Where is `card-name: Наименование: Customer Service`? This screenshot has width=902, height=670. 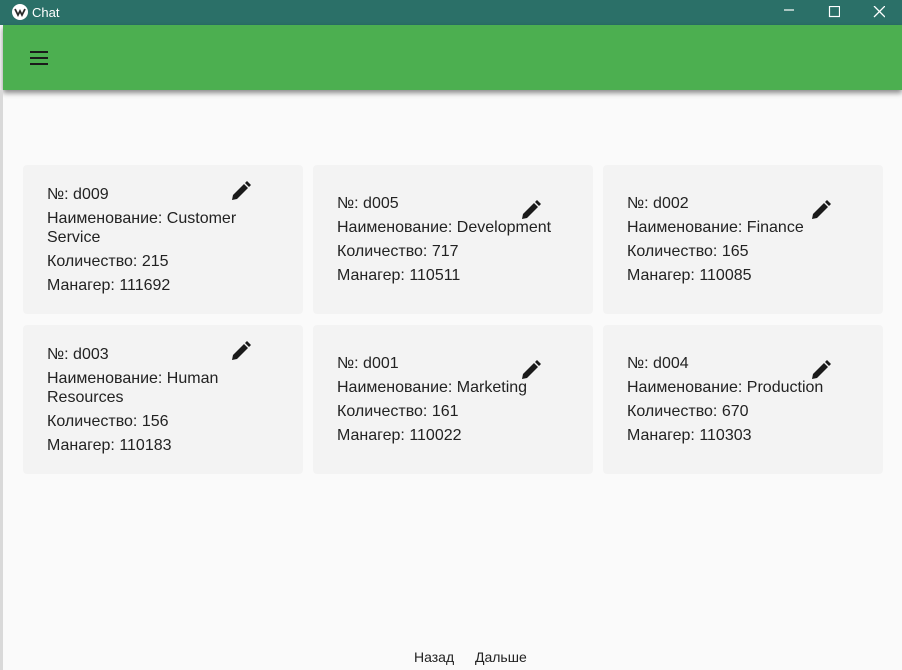
card-name: Наименование: Customer Service is located at coordinates (142, 227).